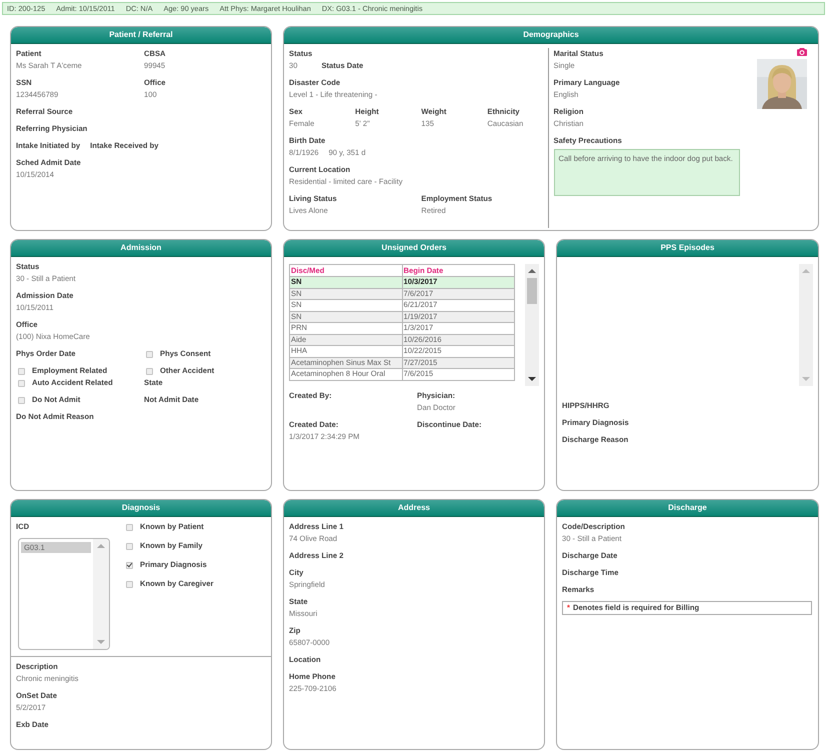 The width and height of the screenshot is (828, 753). What do you see at coordinates (802, 52) in the screenshot?
I see `camera-icon` at bounding box center [802, 52].